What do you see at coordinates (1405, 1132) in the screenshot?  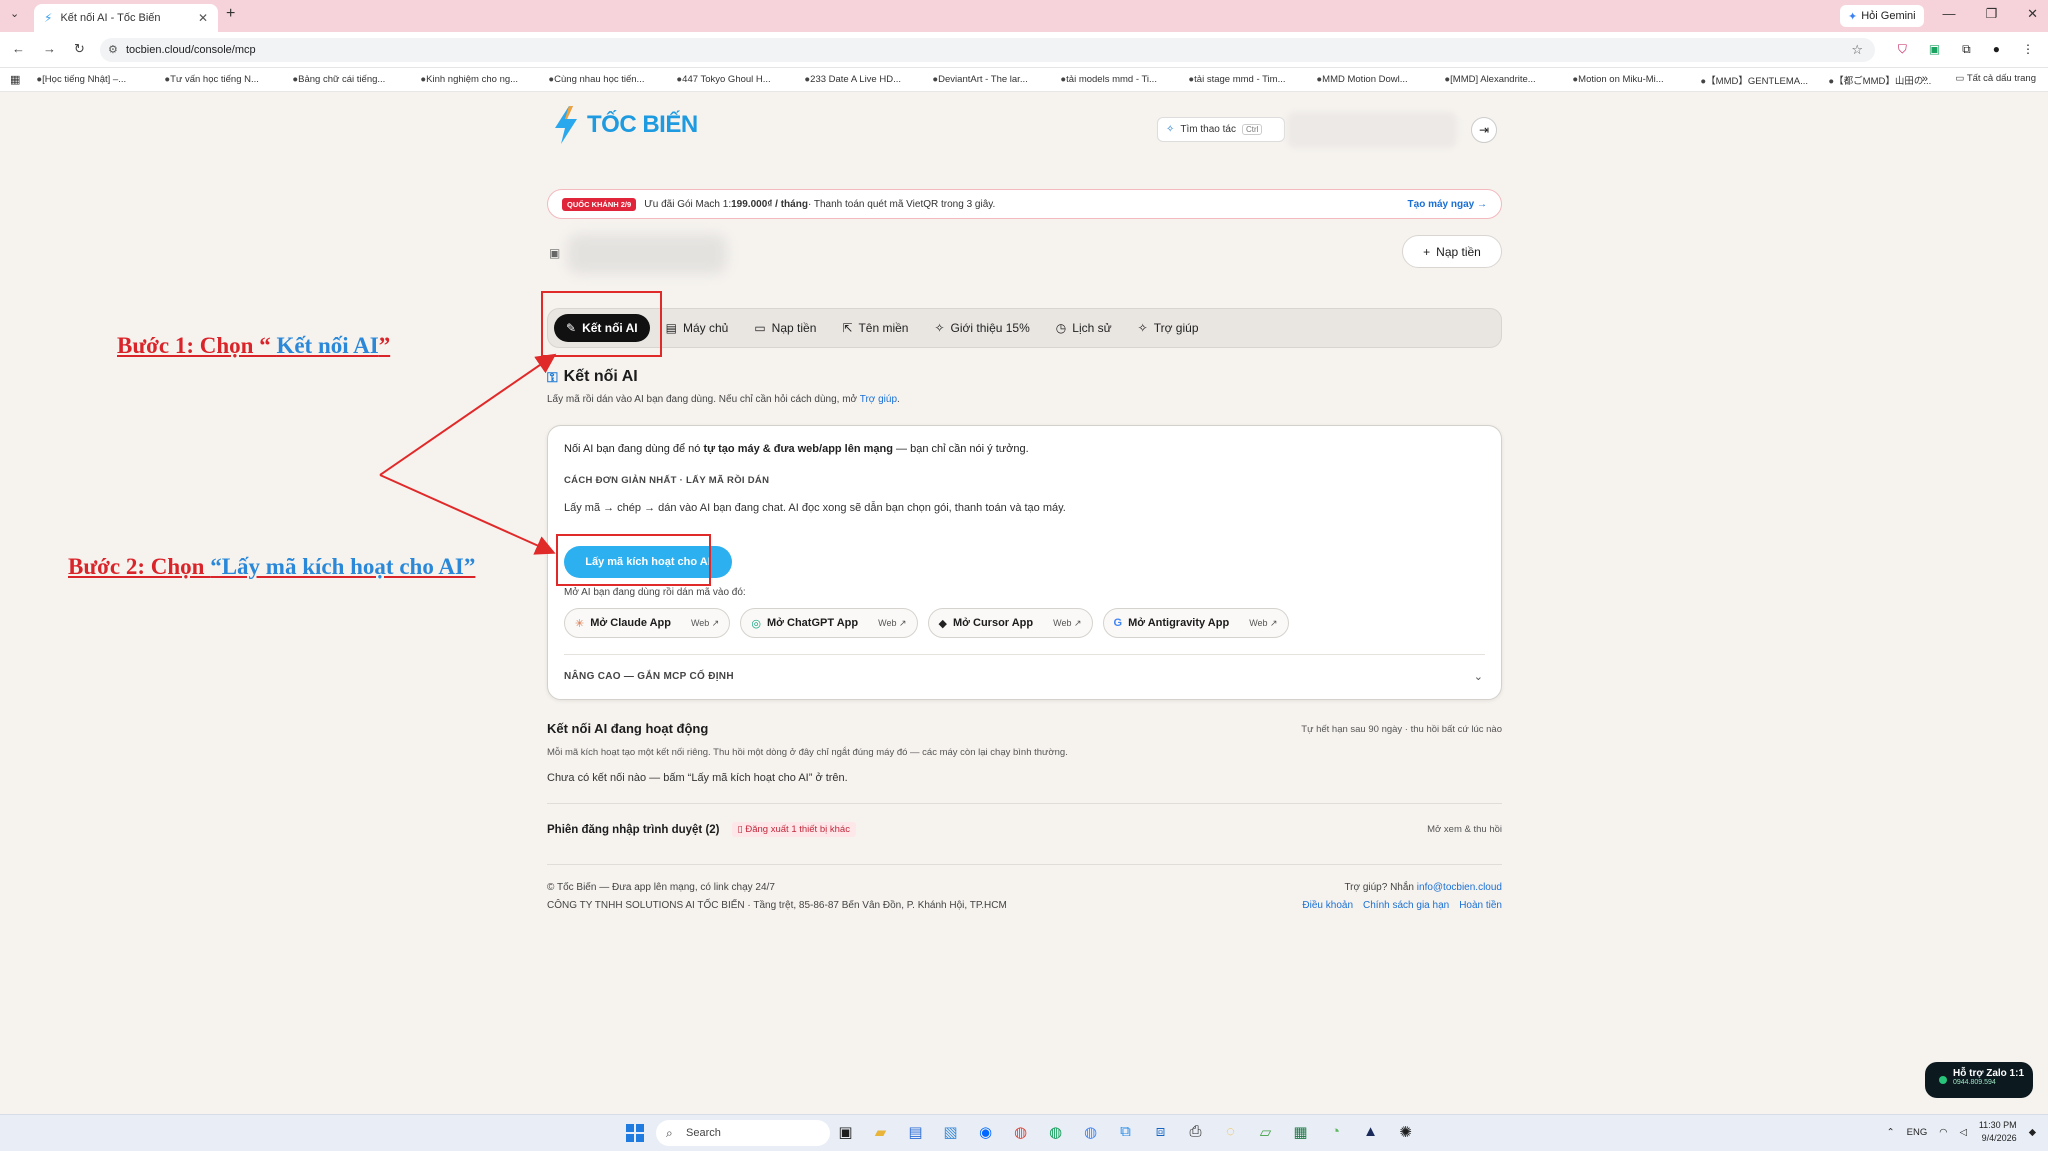 I see `openai-icon: ✺` at bounding box center [1405, 1132].